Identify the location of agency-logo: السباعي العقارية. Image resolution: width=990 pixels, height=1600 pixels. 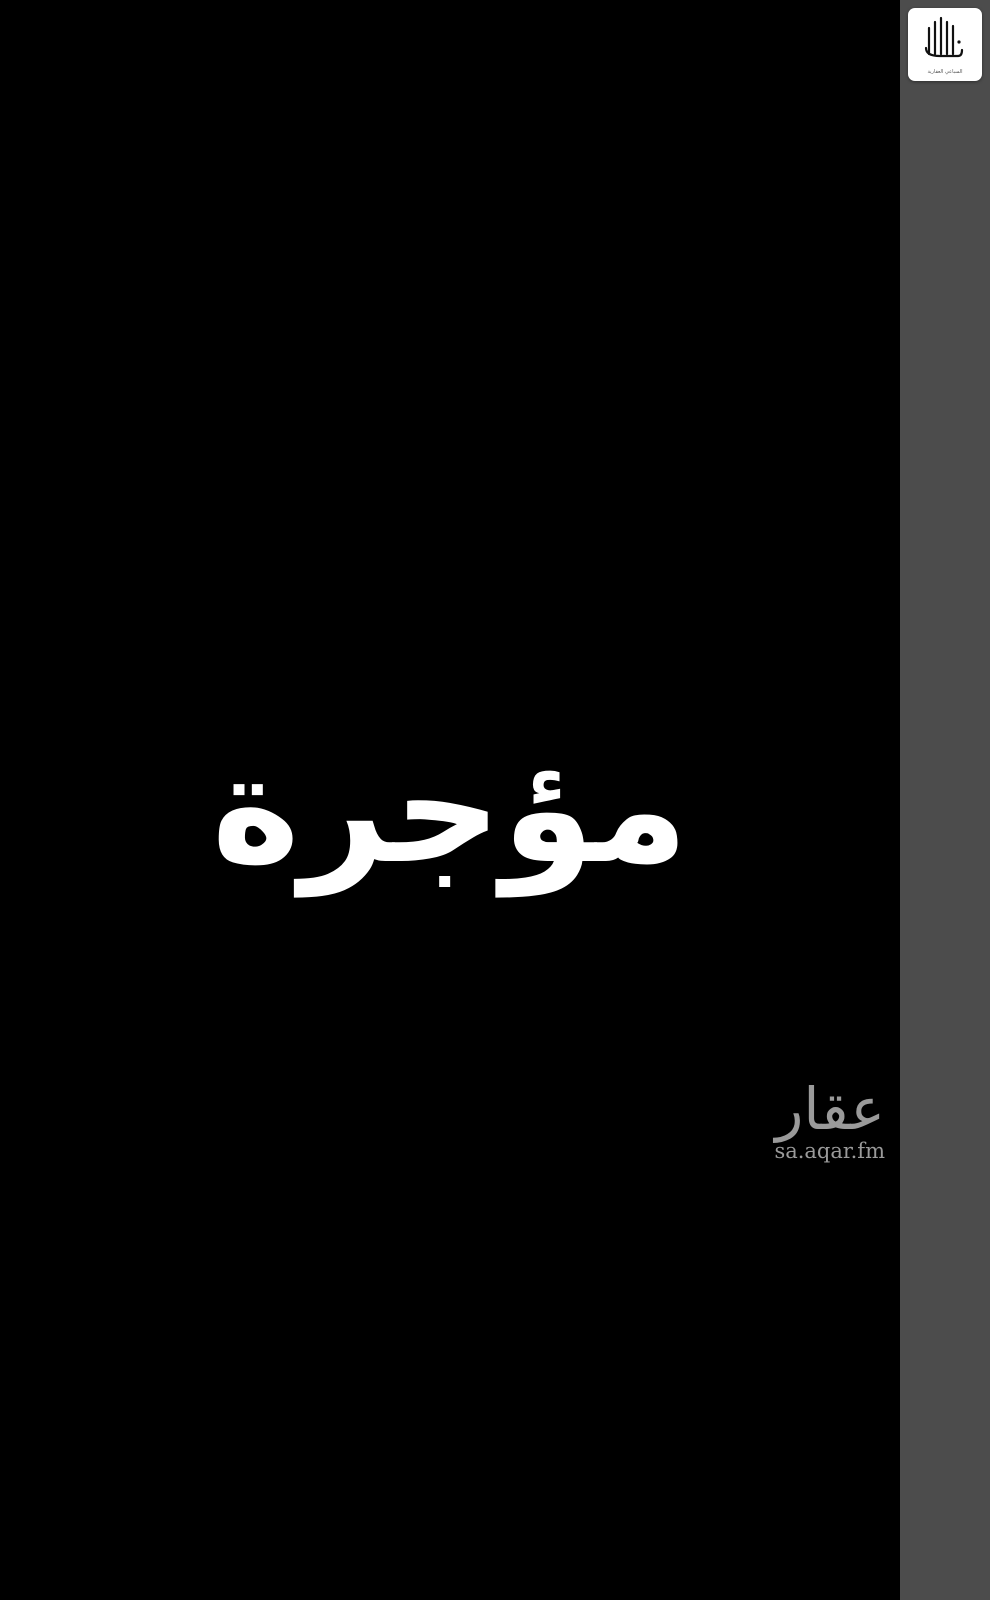
(945, 44).